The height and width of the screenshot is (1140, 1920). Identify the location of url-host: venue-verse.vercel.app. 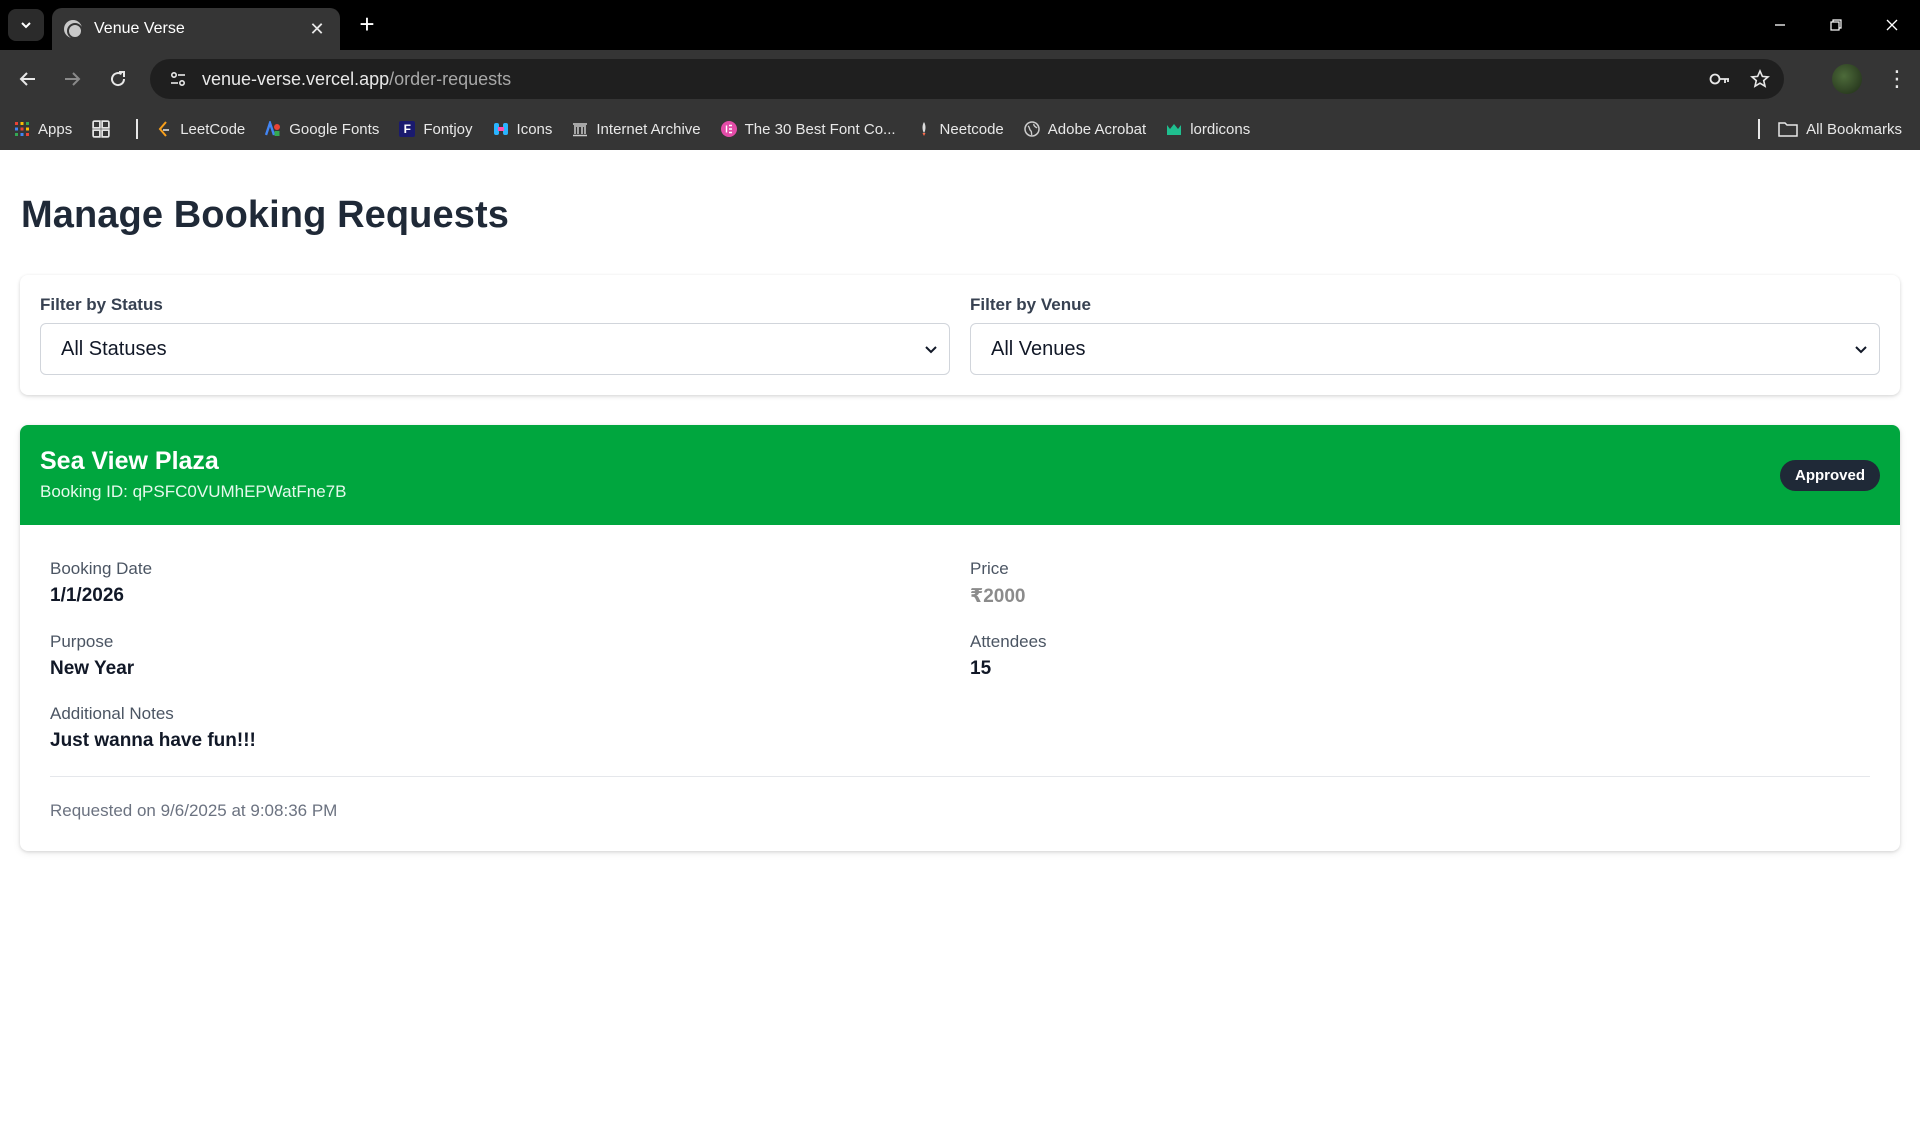
(296, 78).